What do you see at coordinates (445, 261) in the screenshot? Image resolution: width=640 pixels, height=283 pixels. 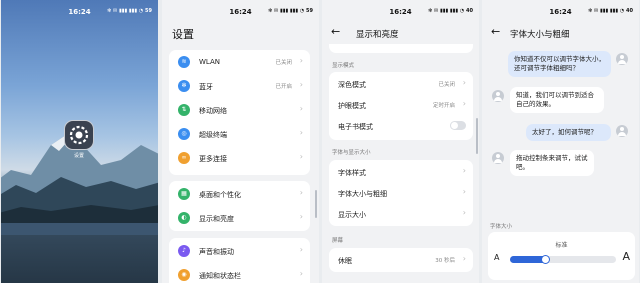 I see `item-value: 30 秒后` at bounding box center [445, 261].